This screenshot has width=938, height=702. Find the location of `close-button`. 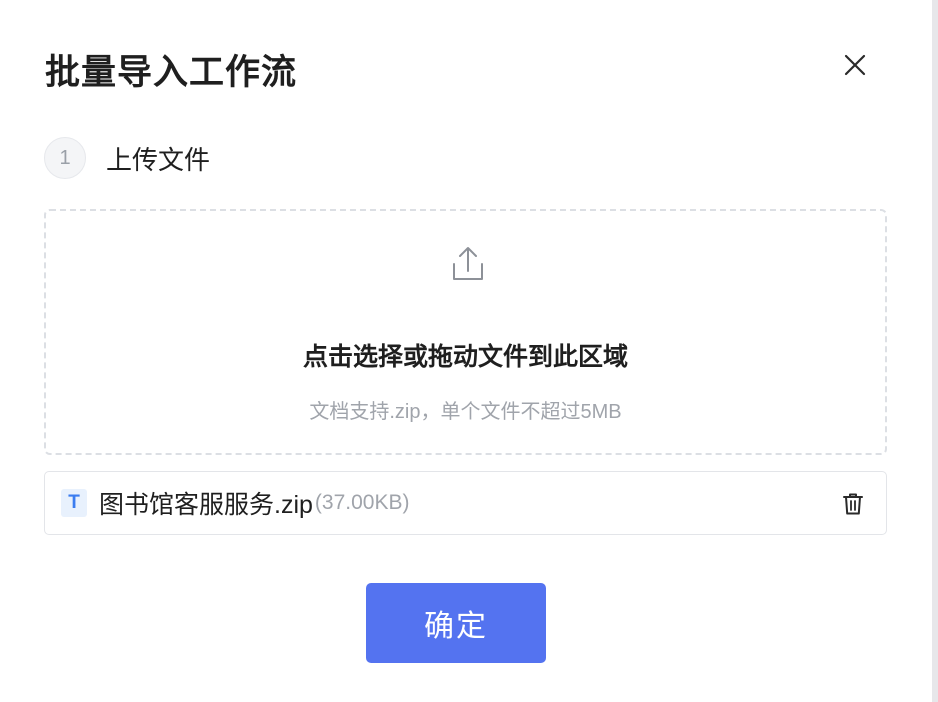

close-button is located at coordinates (855, 65).